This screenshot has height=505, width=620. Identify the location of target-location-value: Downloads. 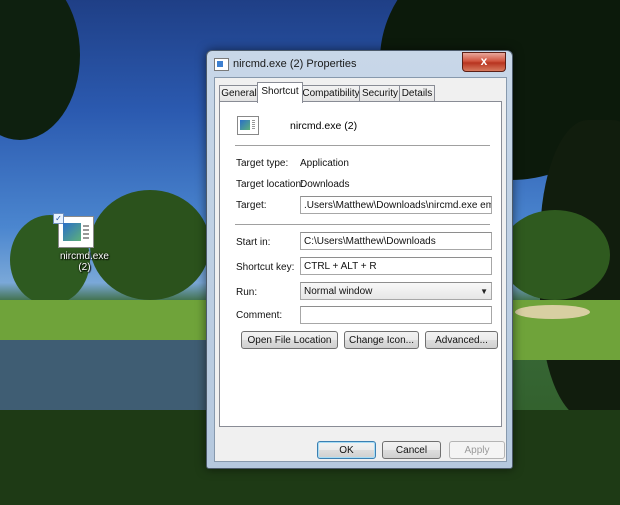
(325, 184).